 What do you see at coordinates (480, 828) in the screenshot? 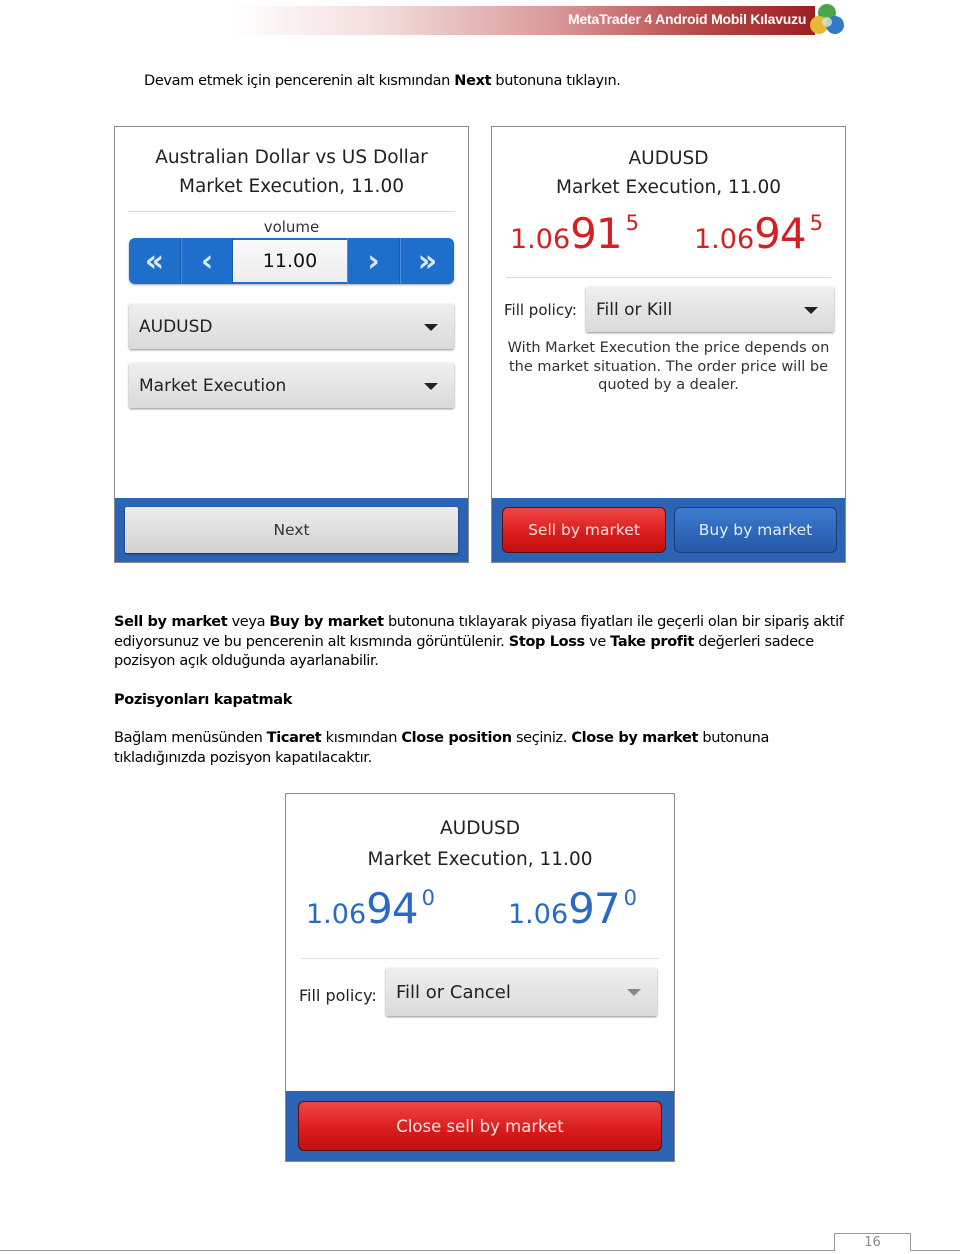
I see `screen3-title-line1: AUDUSD` at bounding box center [480, 828].